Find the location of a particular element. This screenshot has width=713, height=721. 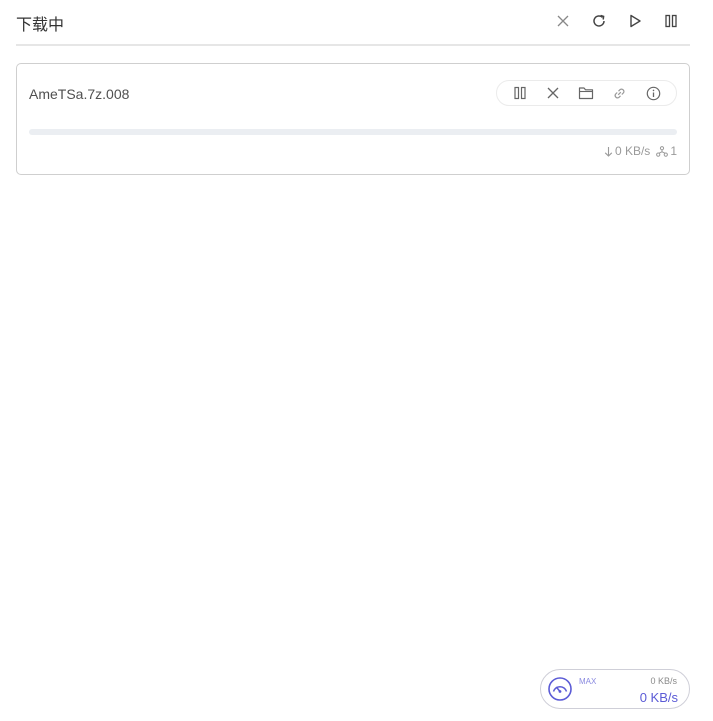

upload-speed: 0 KB/s is located at coordinates (663, 681).